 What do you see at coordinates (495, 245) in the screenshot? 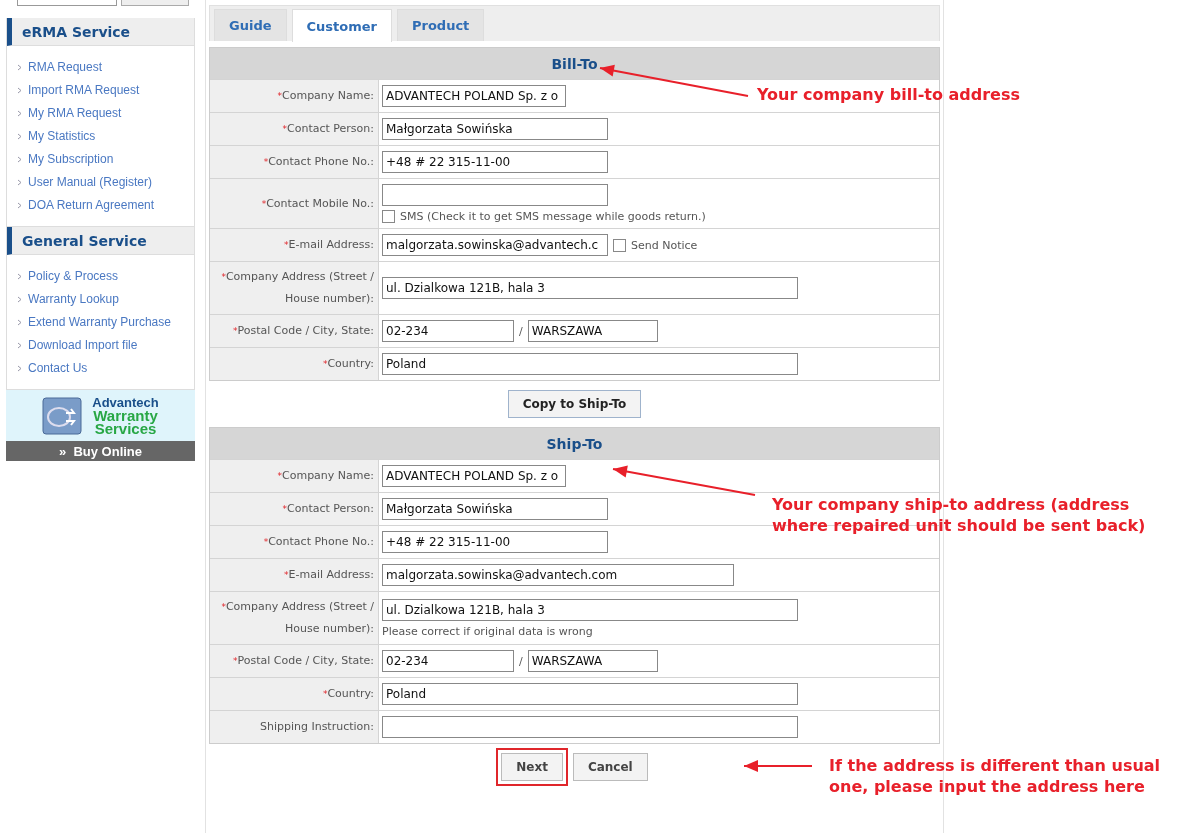
I see `text-field: malgorzata.sowinska@advantech.c` at bounding box center [495, 245].